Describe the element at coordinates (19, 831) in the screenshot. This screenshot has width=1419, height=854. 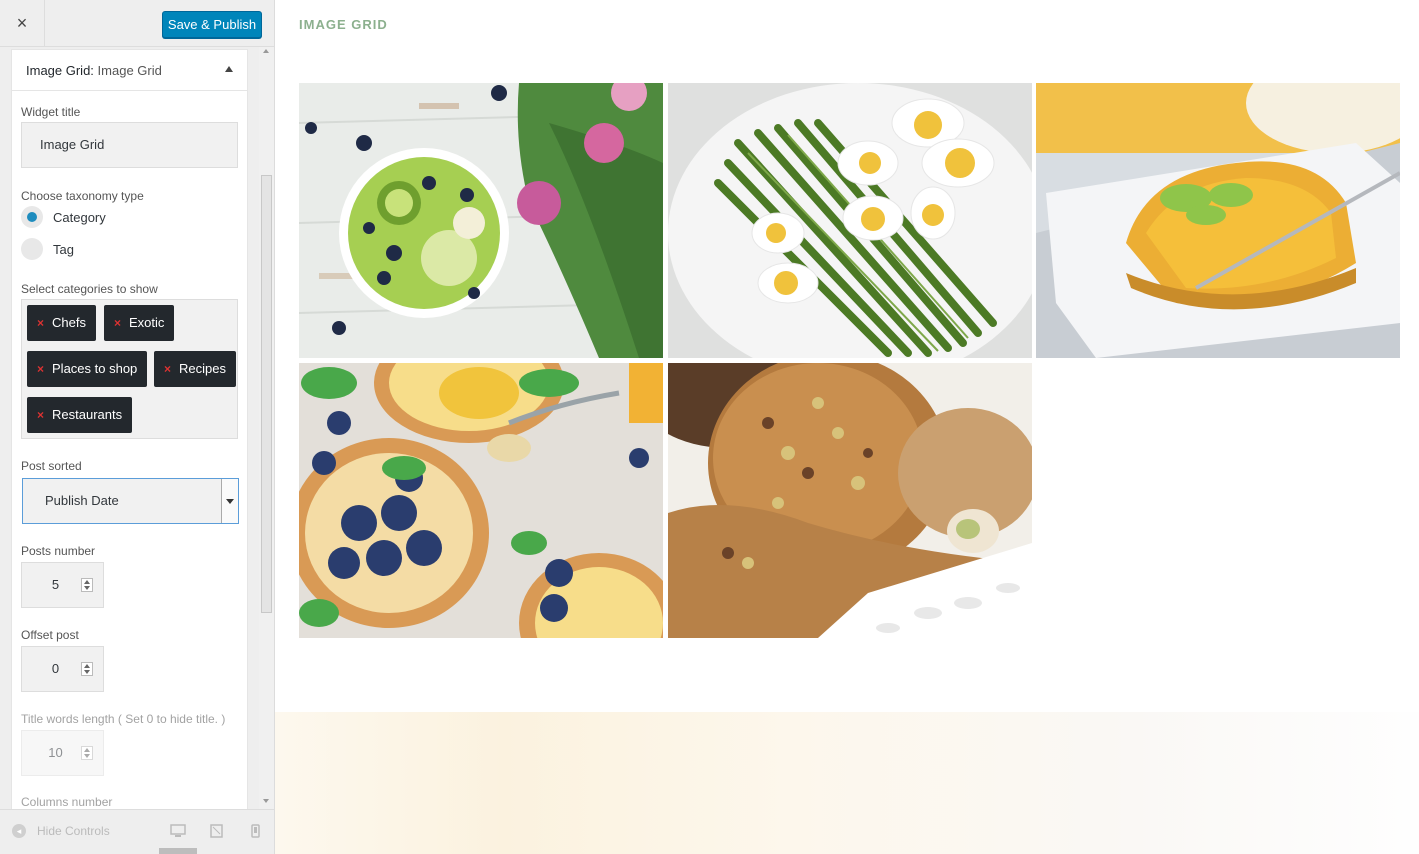
I see `collapse-icon: ◂` at that location.